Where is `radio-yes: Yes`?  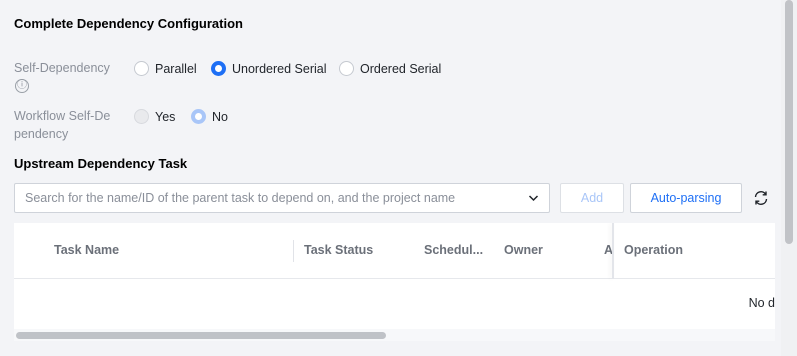 radio-yes: Yes is located at coordinates (154, 116).